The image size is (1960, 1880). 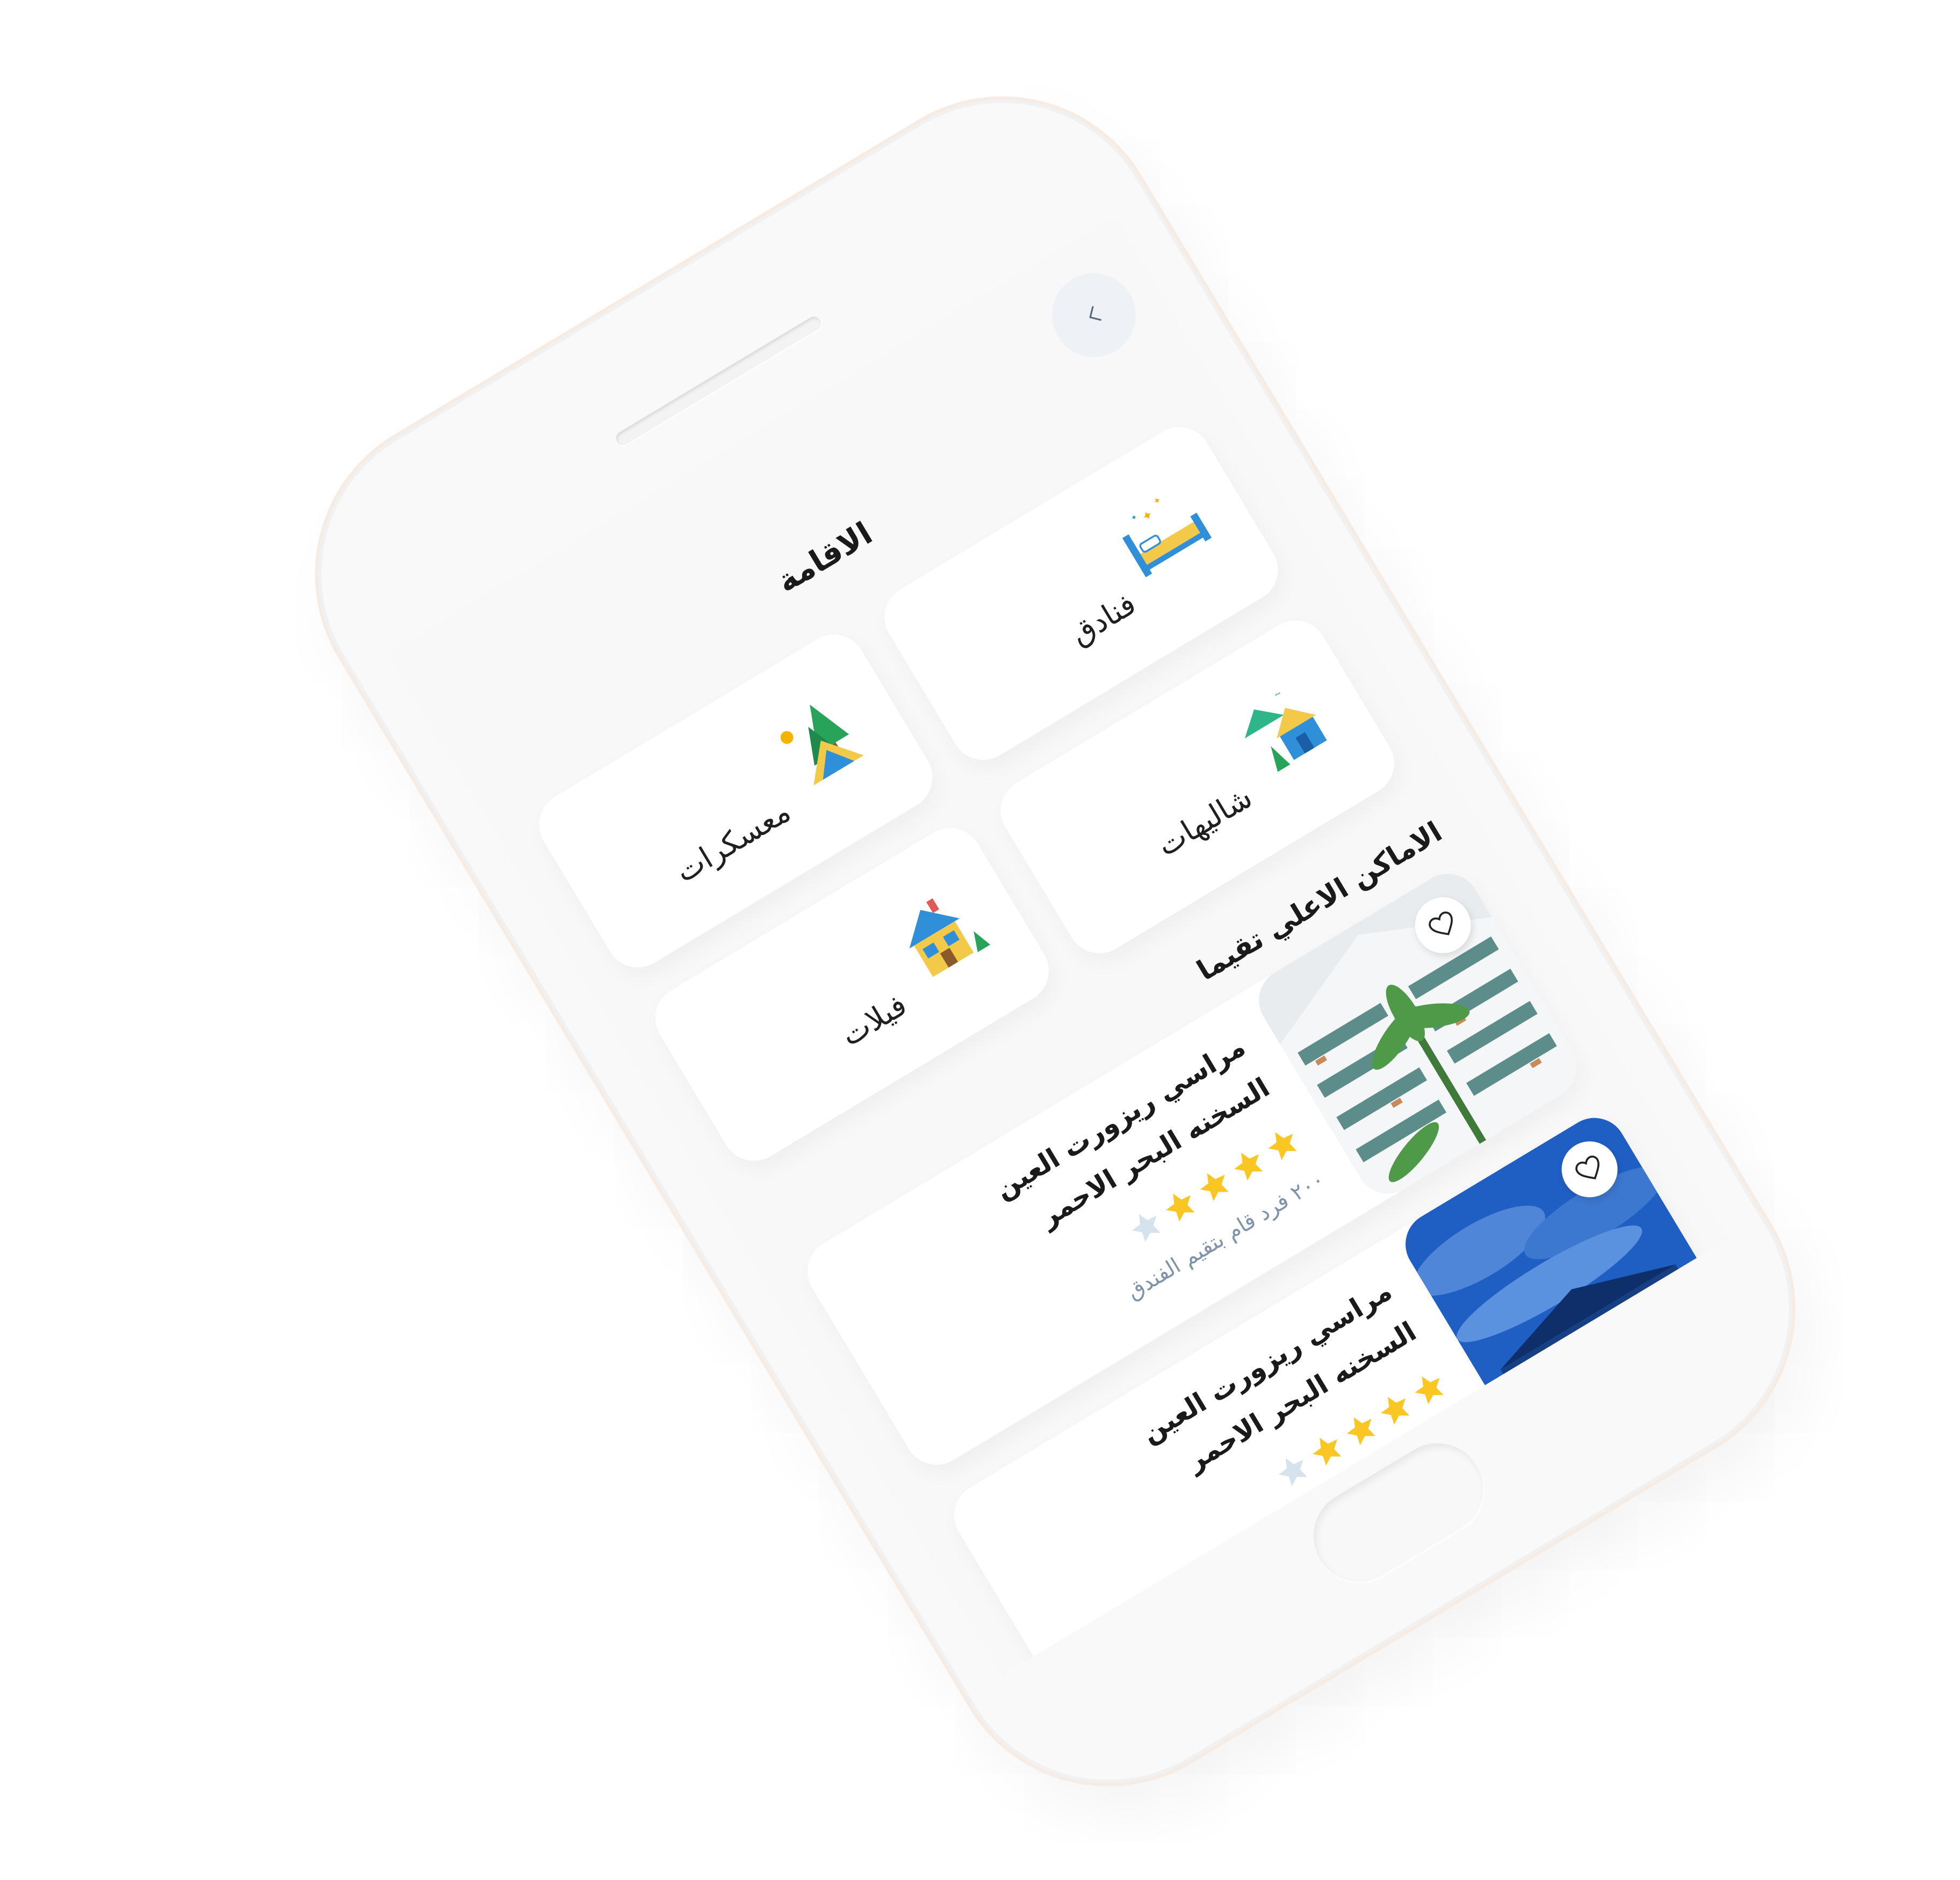 I want to click on category-label: فنادق, so click(x=1103, y=619).